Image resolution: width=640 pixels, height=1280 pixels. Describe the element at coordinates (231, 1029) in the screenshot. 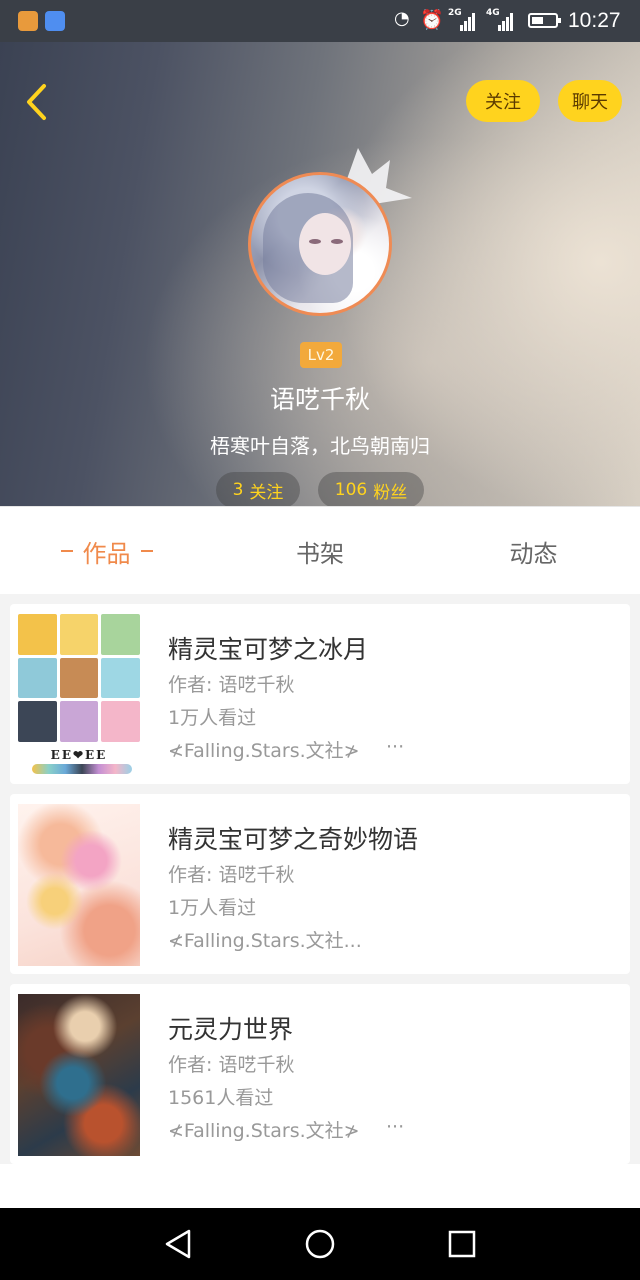

I see `book-title: 元灵力世界` at that location.